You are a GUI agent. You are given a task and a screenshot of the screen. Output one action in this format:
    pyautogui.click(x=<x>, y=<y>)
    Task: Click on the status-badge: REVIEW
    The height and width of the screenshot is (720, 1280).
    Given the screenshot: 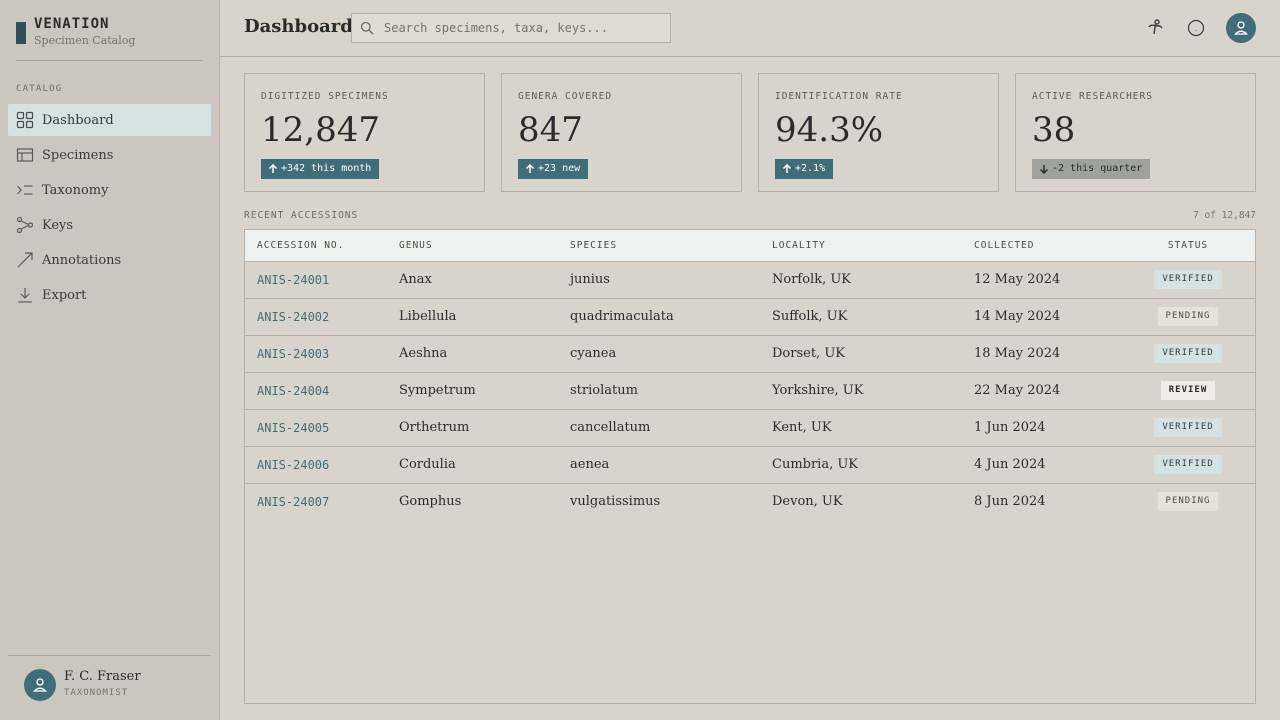 What is the action you would take?
    pyautogui.click(x=1188, y=390)
    